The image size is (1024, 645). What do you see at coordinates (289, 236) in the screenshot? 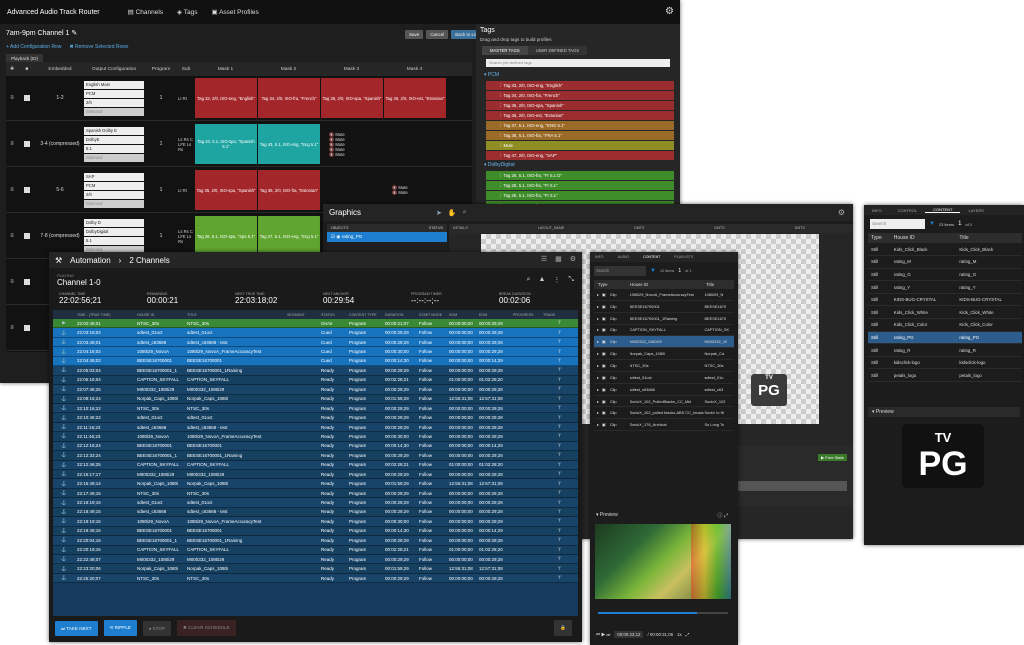
I see `mask-cell: Tag 27, 5.1, ISO-eng, "Eng 5.1"` at bounding box center [289, 236].